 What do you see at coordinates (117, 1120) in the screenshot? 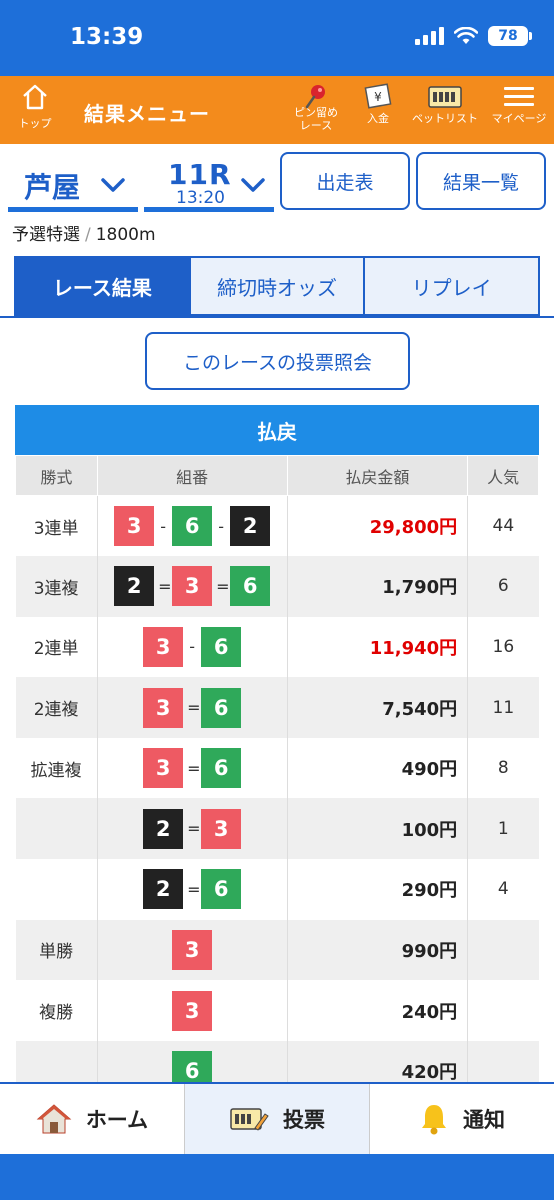
I see `bottom-nav-home-label: ホーム` at bounding box center [117, 1120].